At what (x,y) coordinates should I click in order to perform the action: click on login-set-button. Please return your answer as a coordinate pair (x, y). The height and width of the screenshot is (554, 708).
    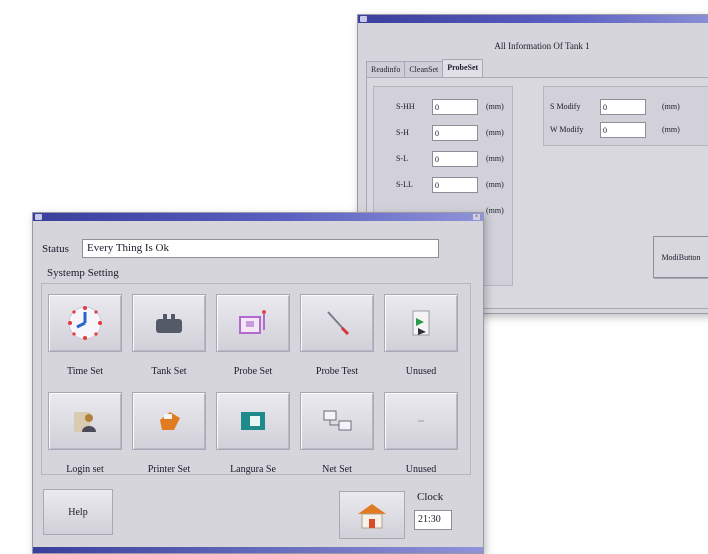
    Looking at the image, I should click on (85, 421).